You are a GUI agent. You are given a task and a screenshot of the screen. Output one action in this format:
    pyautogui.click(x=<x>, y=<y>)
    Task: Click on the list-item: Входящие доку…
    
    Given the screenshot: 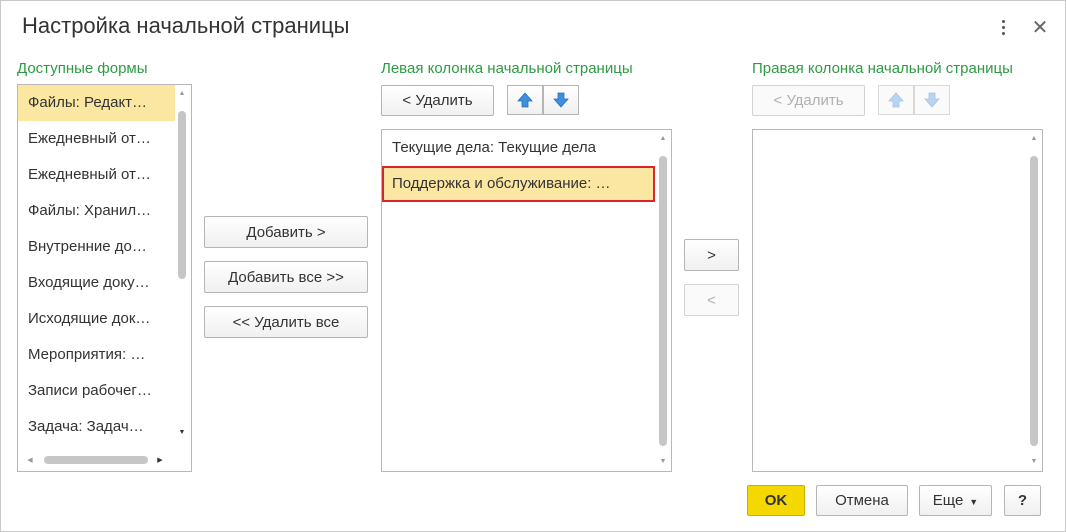 What is the action you would take?
    pyautogui.click(x=96, y=283)
    